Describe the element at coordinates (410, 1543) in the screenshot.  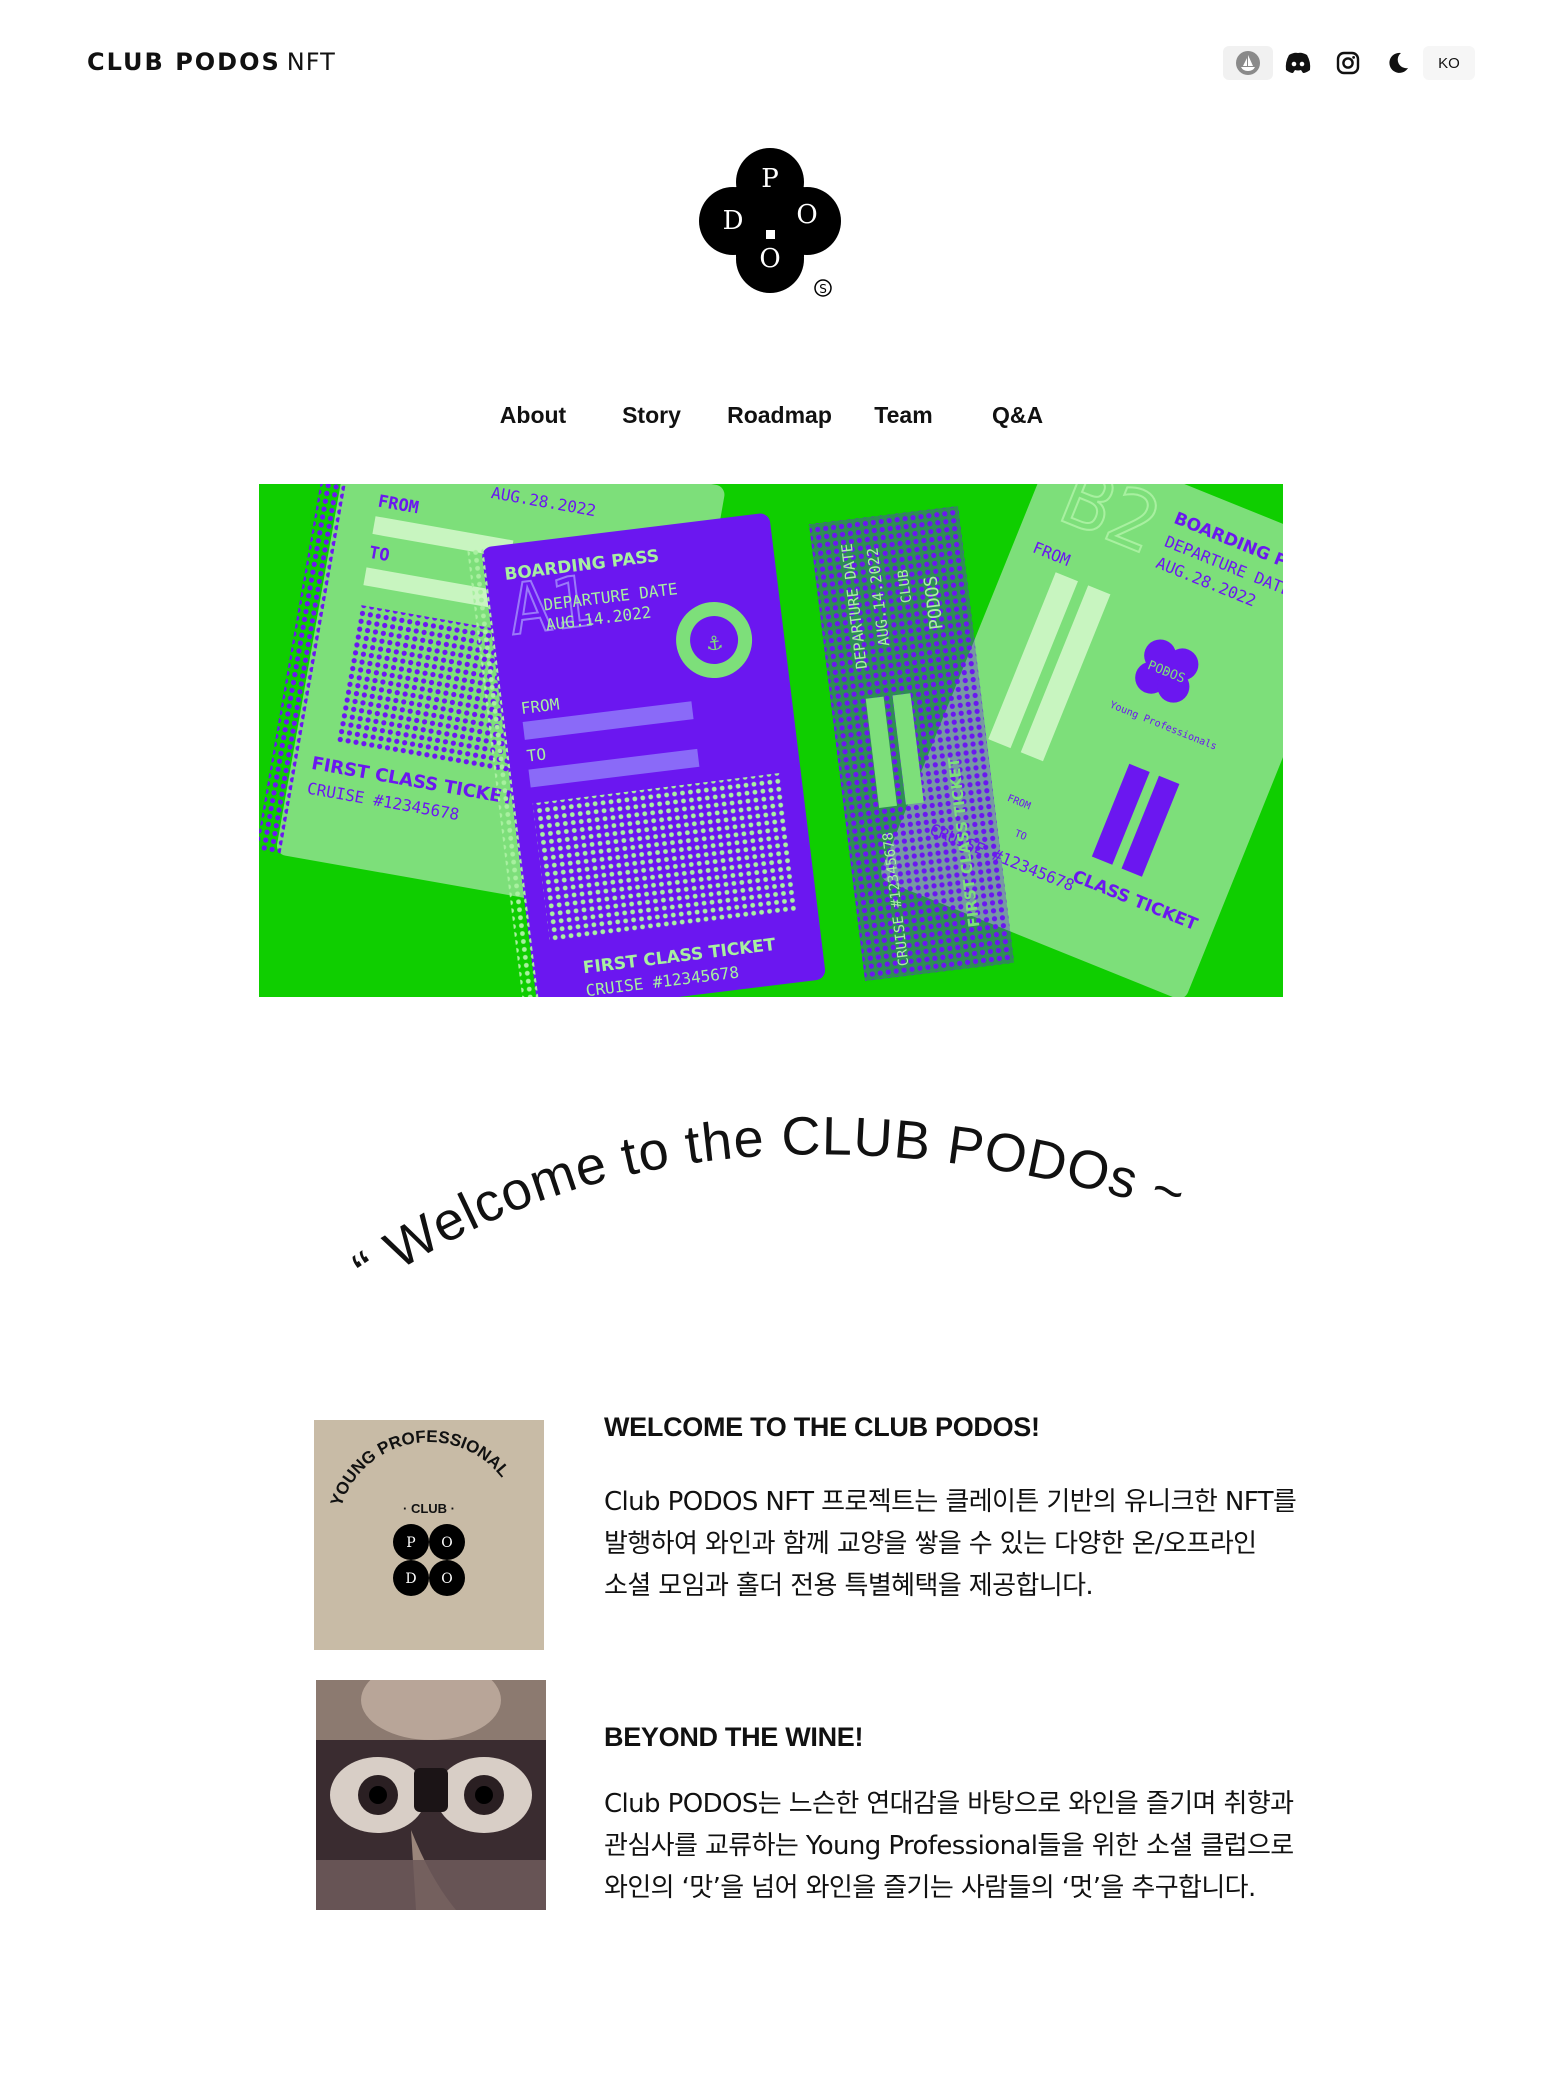
I see `badge-letter-p: P` at that location.